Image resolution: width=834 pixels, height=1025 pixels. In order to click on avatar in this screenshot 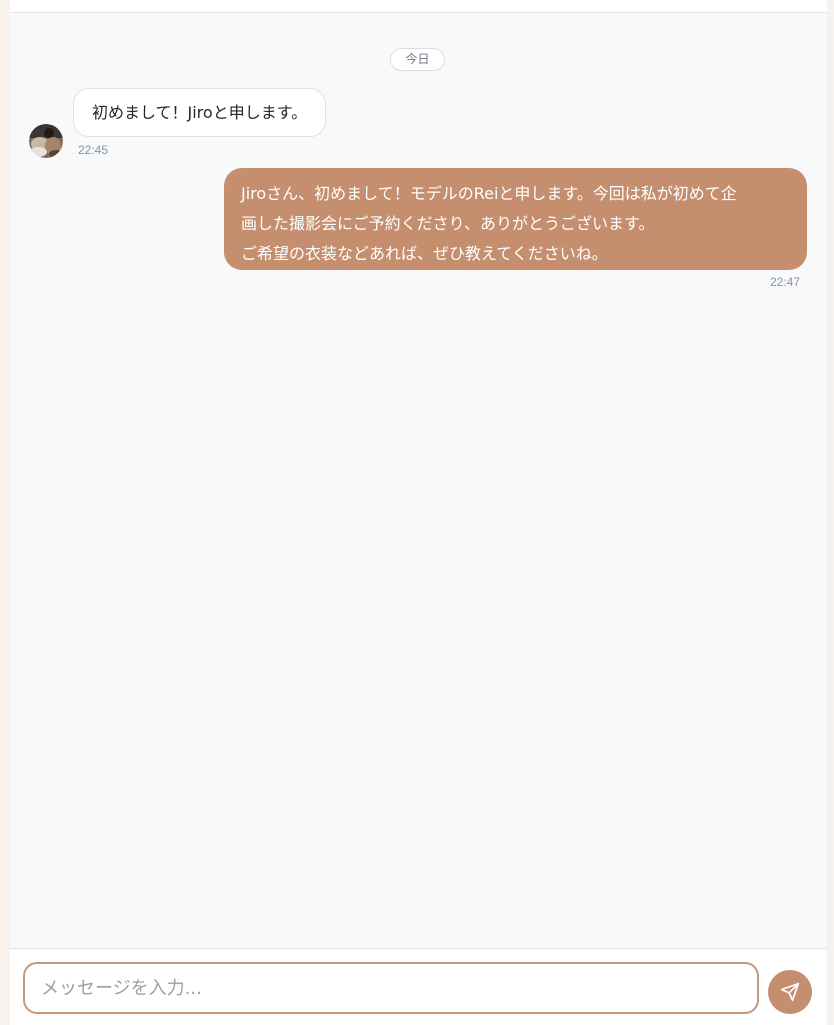, I will do `click(46, 141)`.